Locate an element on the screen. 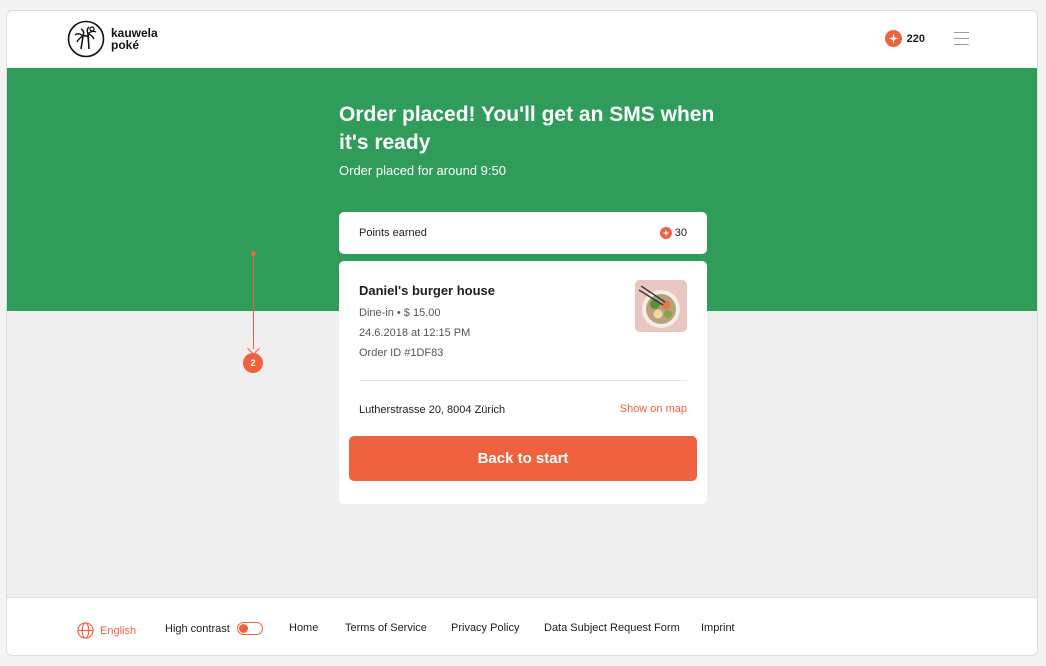 The height and width of the screenshot is (666, 1046). annotation-marker: 2 is located at coordinates (253, 363).